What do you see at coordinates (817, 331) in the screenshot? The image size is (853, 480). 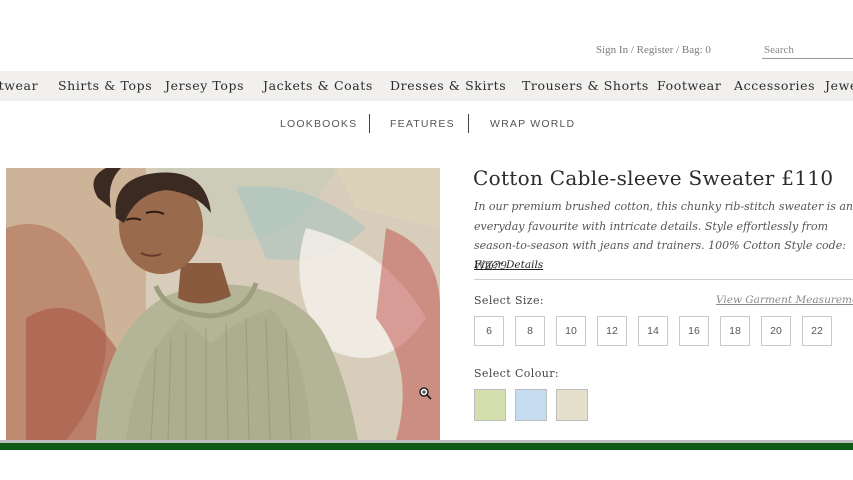 I see `size-option: 22` at bounding box center [817, 331].